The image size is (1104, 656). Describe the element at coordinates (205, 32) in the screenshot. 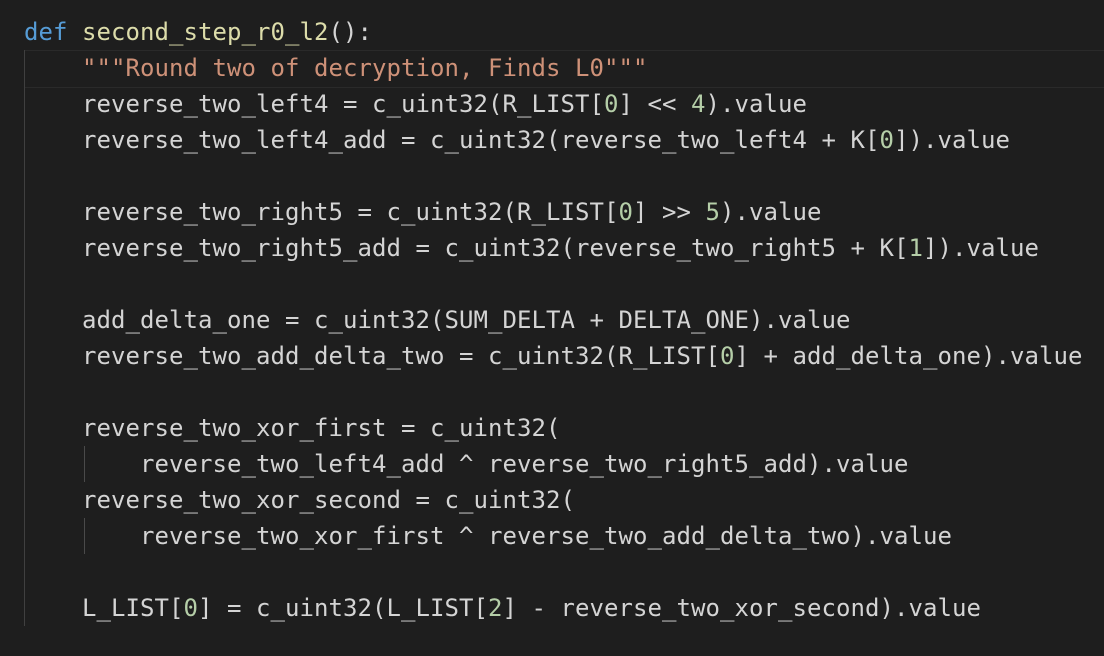

I see `function-name: second_step_r0_l2` at that location.